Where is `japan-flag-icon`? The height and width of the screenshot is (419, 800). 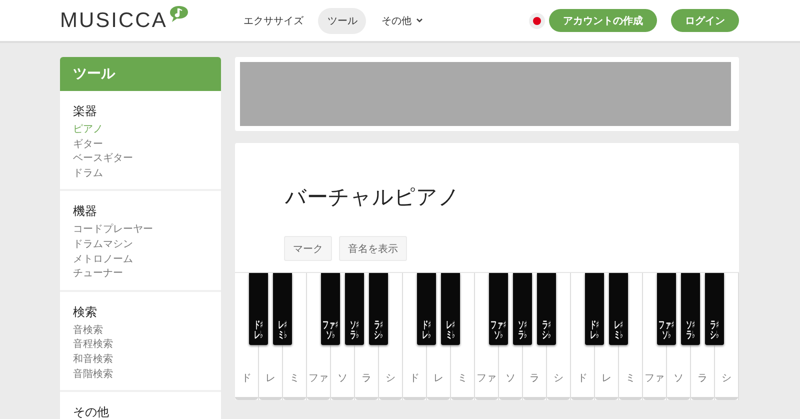 japan-flag-icon is located at coordinates (537, 20).